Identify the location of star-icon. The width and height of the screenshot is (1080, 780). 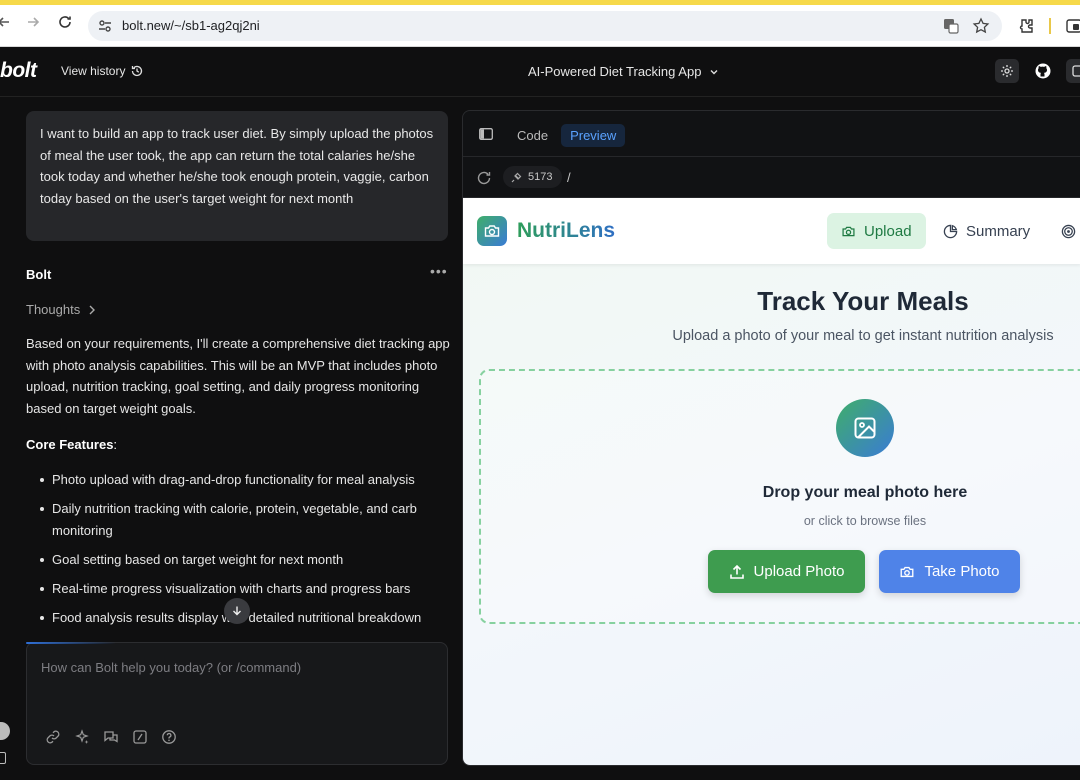
(981, 26).